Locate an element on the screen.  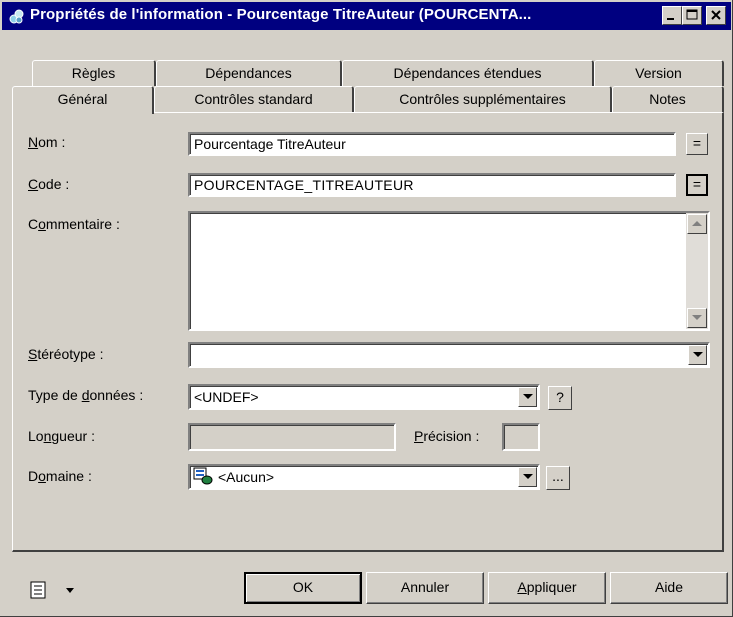
tab-version: Version is located at coordinates (659, 73).